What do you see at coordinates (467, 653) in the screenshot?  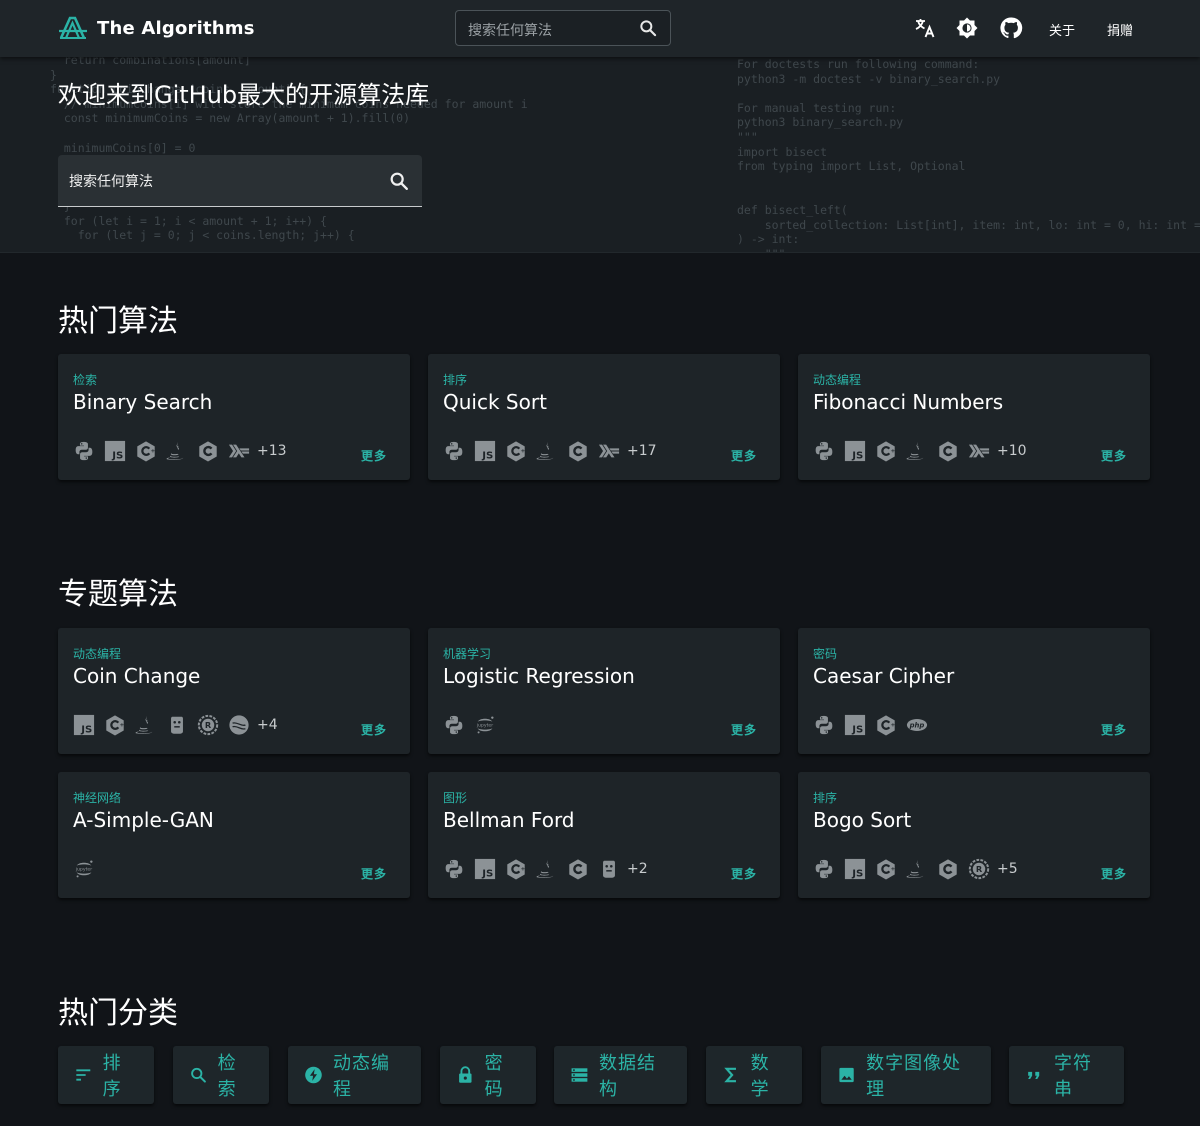 I see `card-category: 机器学习` at bounding box center [467, 653].